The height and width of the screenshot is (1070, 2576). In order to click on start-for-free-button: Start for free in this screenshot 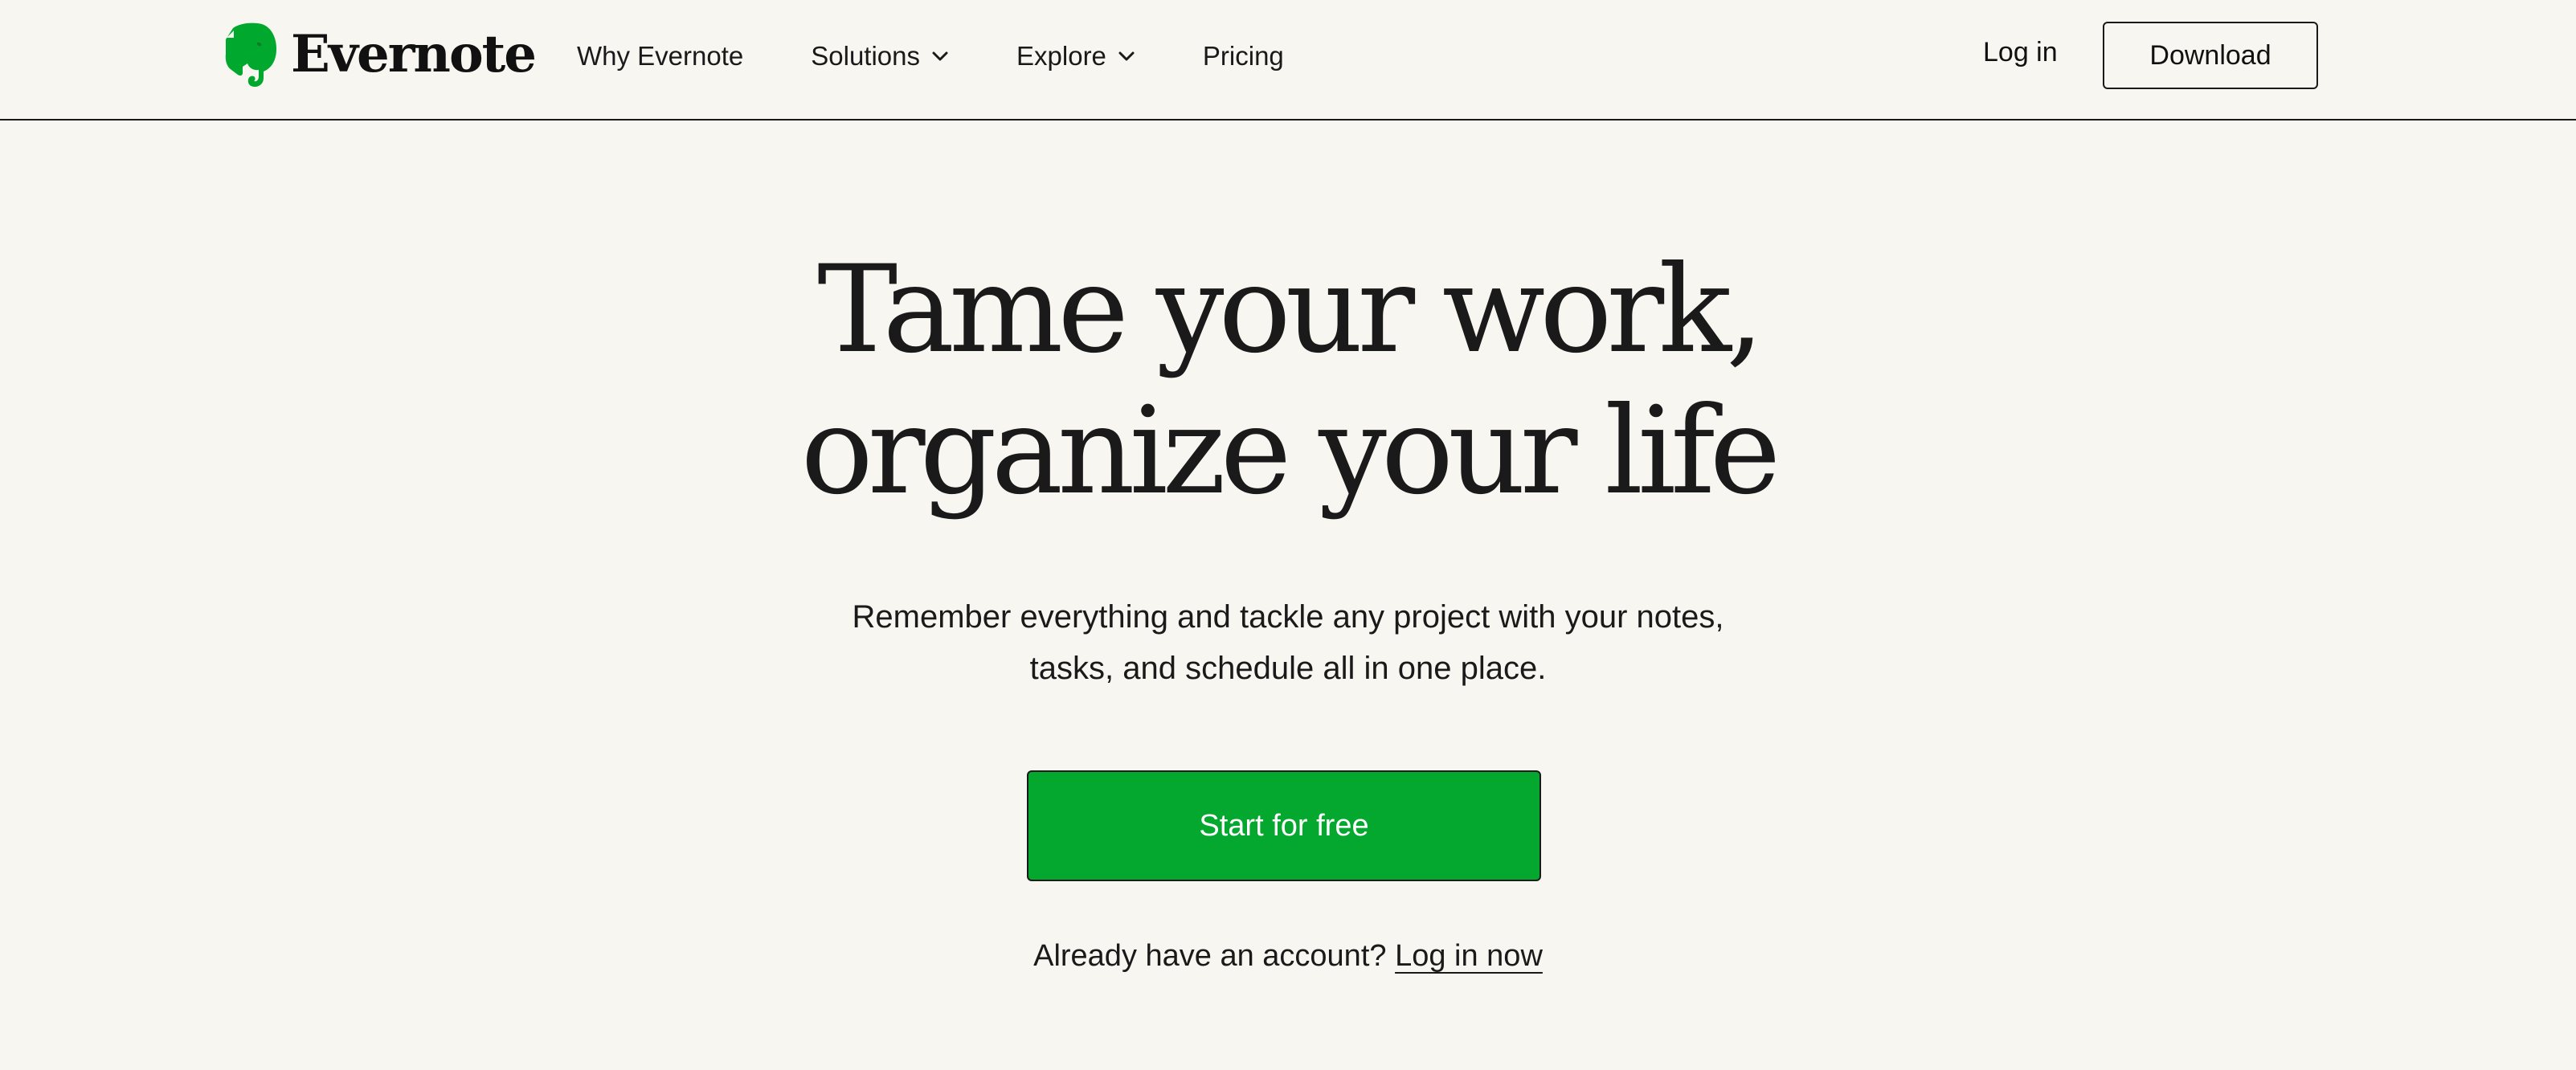, I will do `click(1284, 826)`.